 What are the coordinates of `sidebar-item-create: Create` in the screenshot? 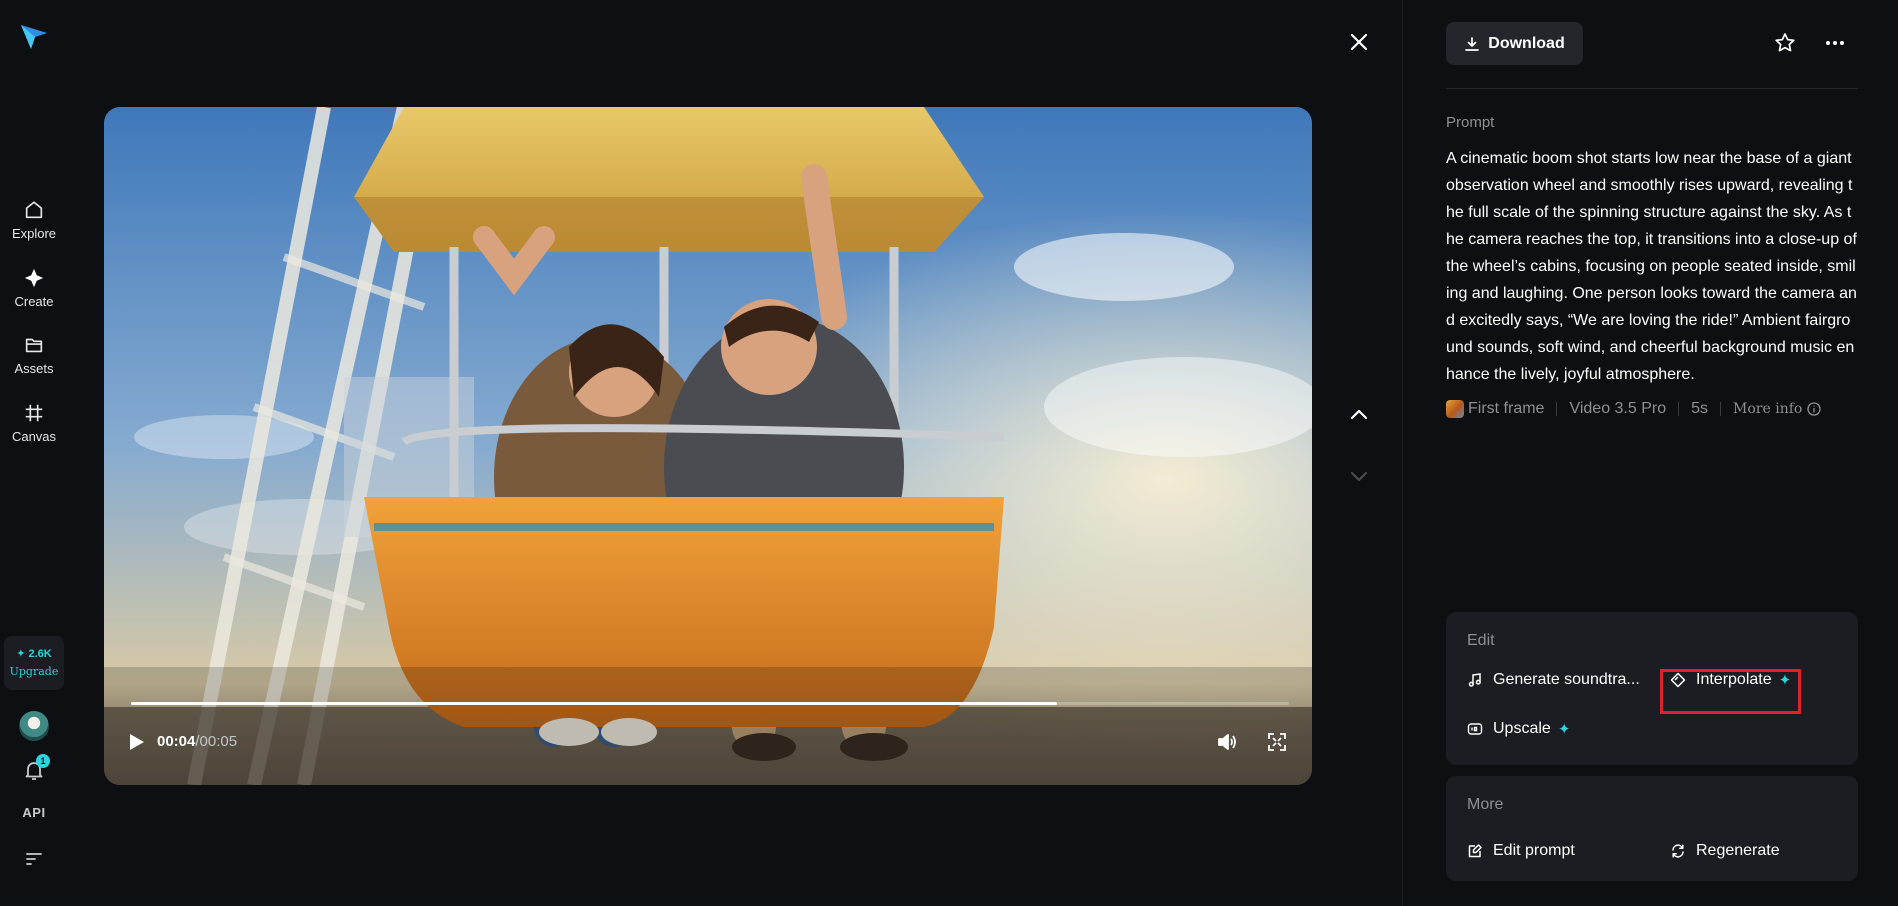 It's located at (34, 288).